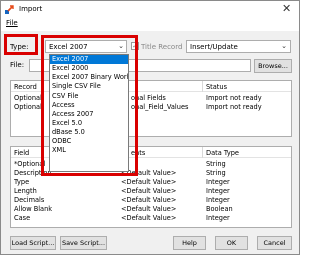  Describe the element at coordinates (286, 9) in the screenshot. I see `close-icon: ✕` at that location.